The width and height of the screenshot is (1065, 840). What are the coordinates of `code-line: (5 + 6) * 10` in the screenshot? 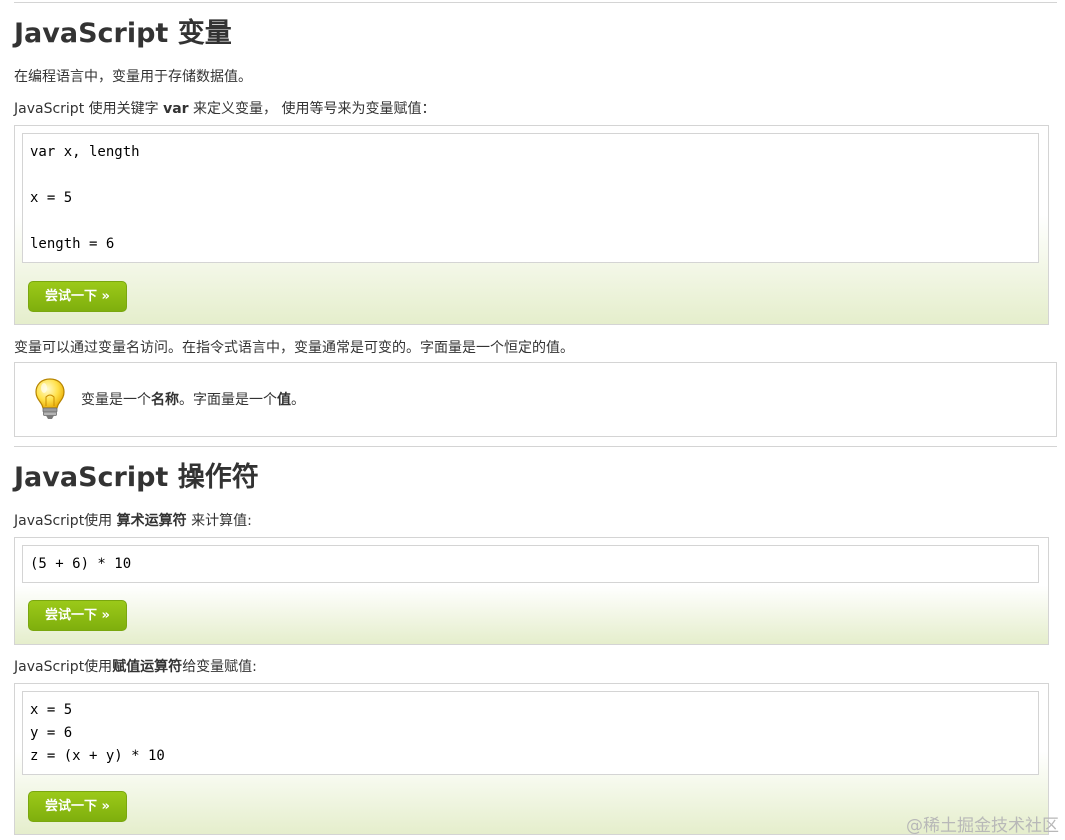 It's located at (81, 564).